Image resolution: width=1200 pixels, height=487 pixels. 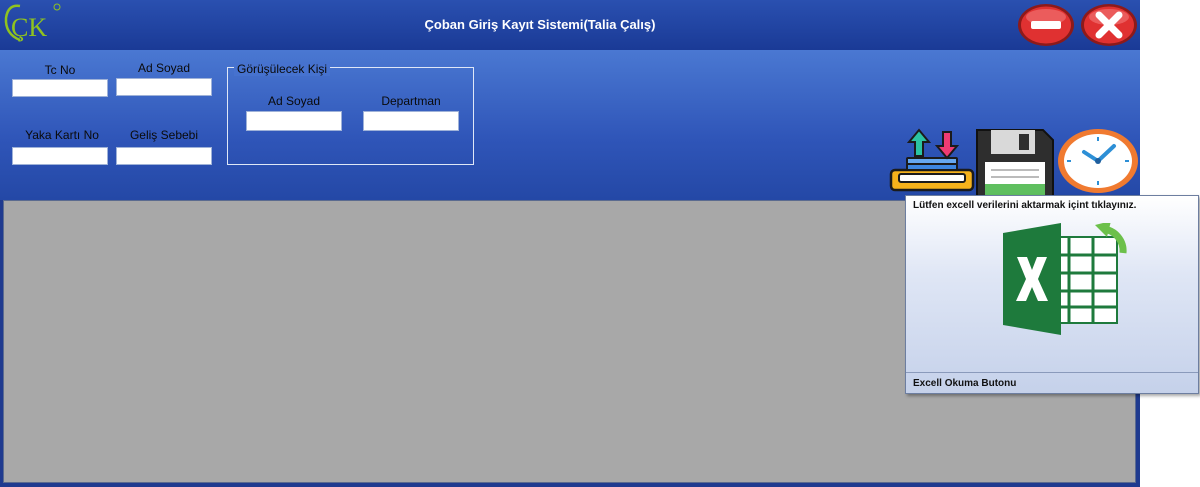 What do you see at coordinates (164, 87) in the screenshot?
I see `ad-soyad-input` at bounding box center [164, 87].